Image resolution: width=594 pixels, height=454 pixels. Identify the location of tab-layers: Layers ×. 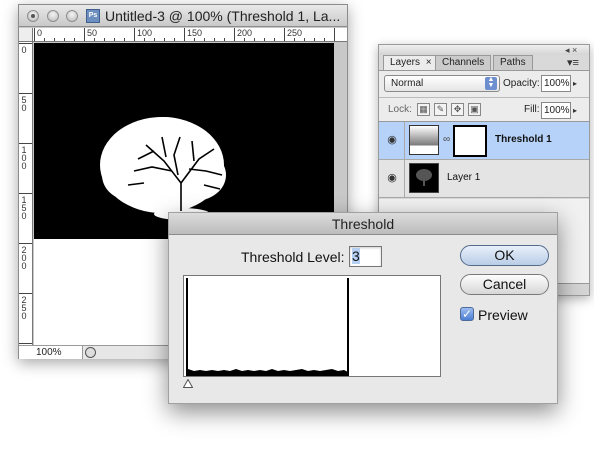
(411, 62).